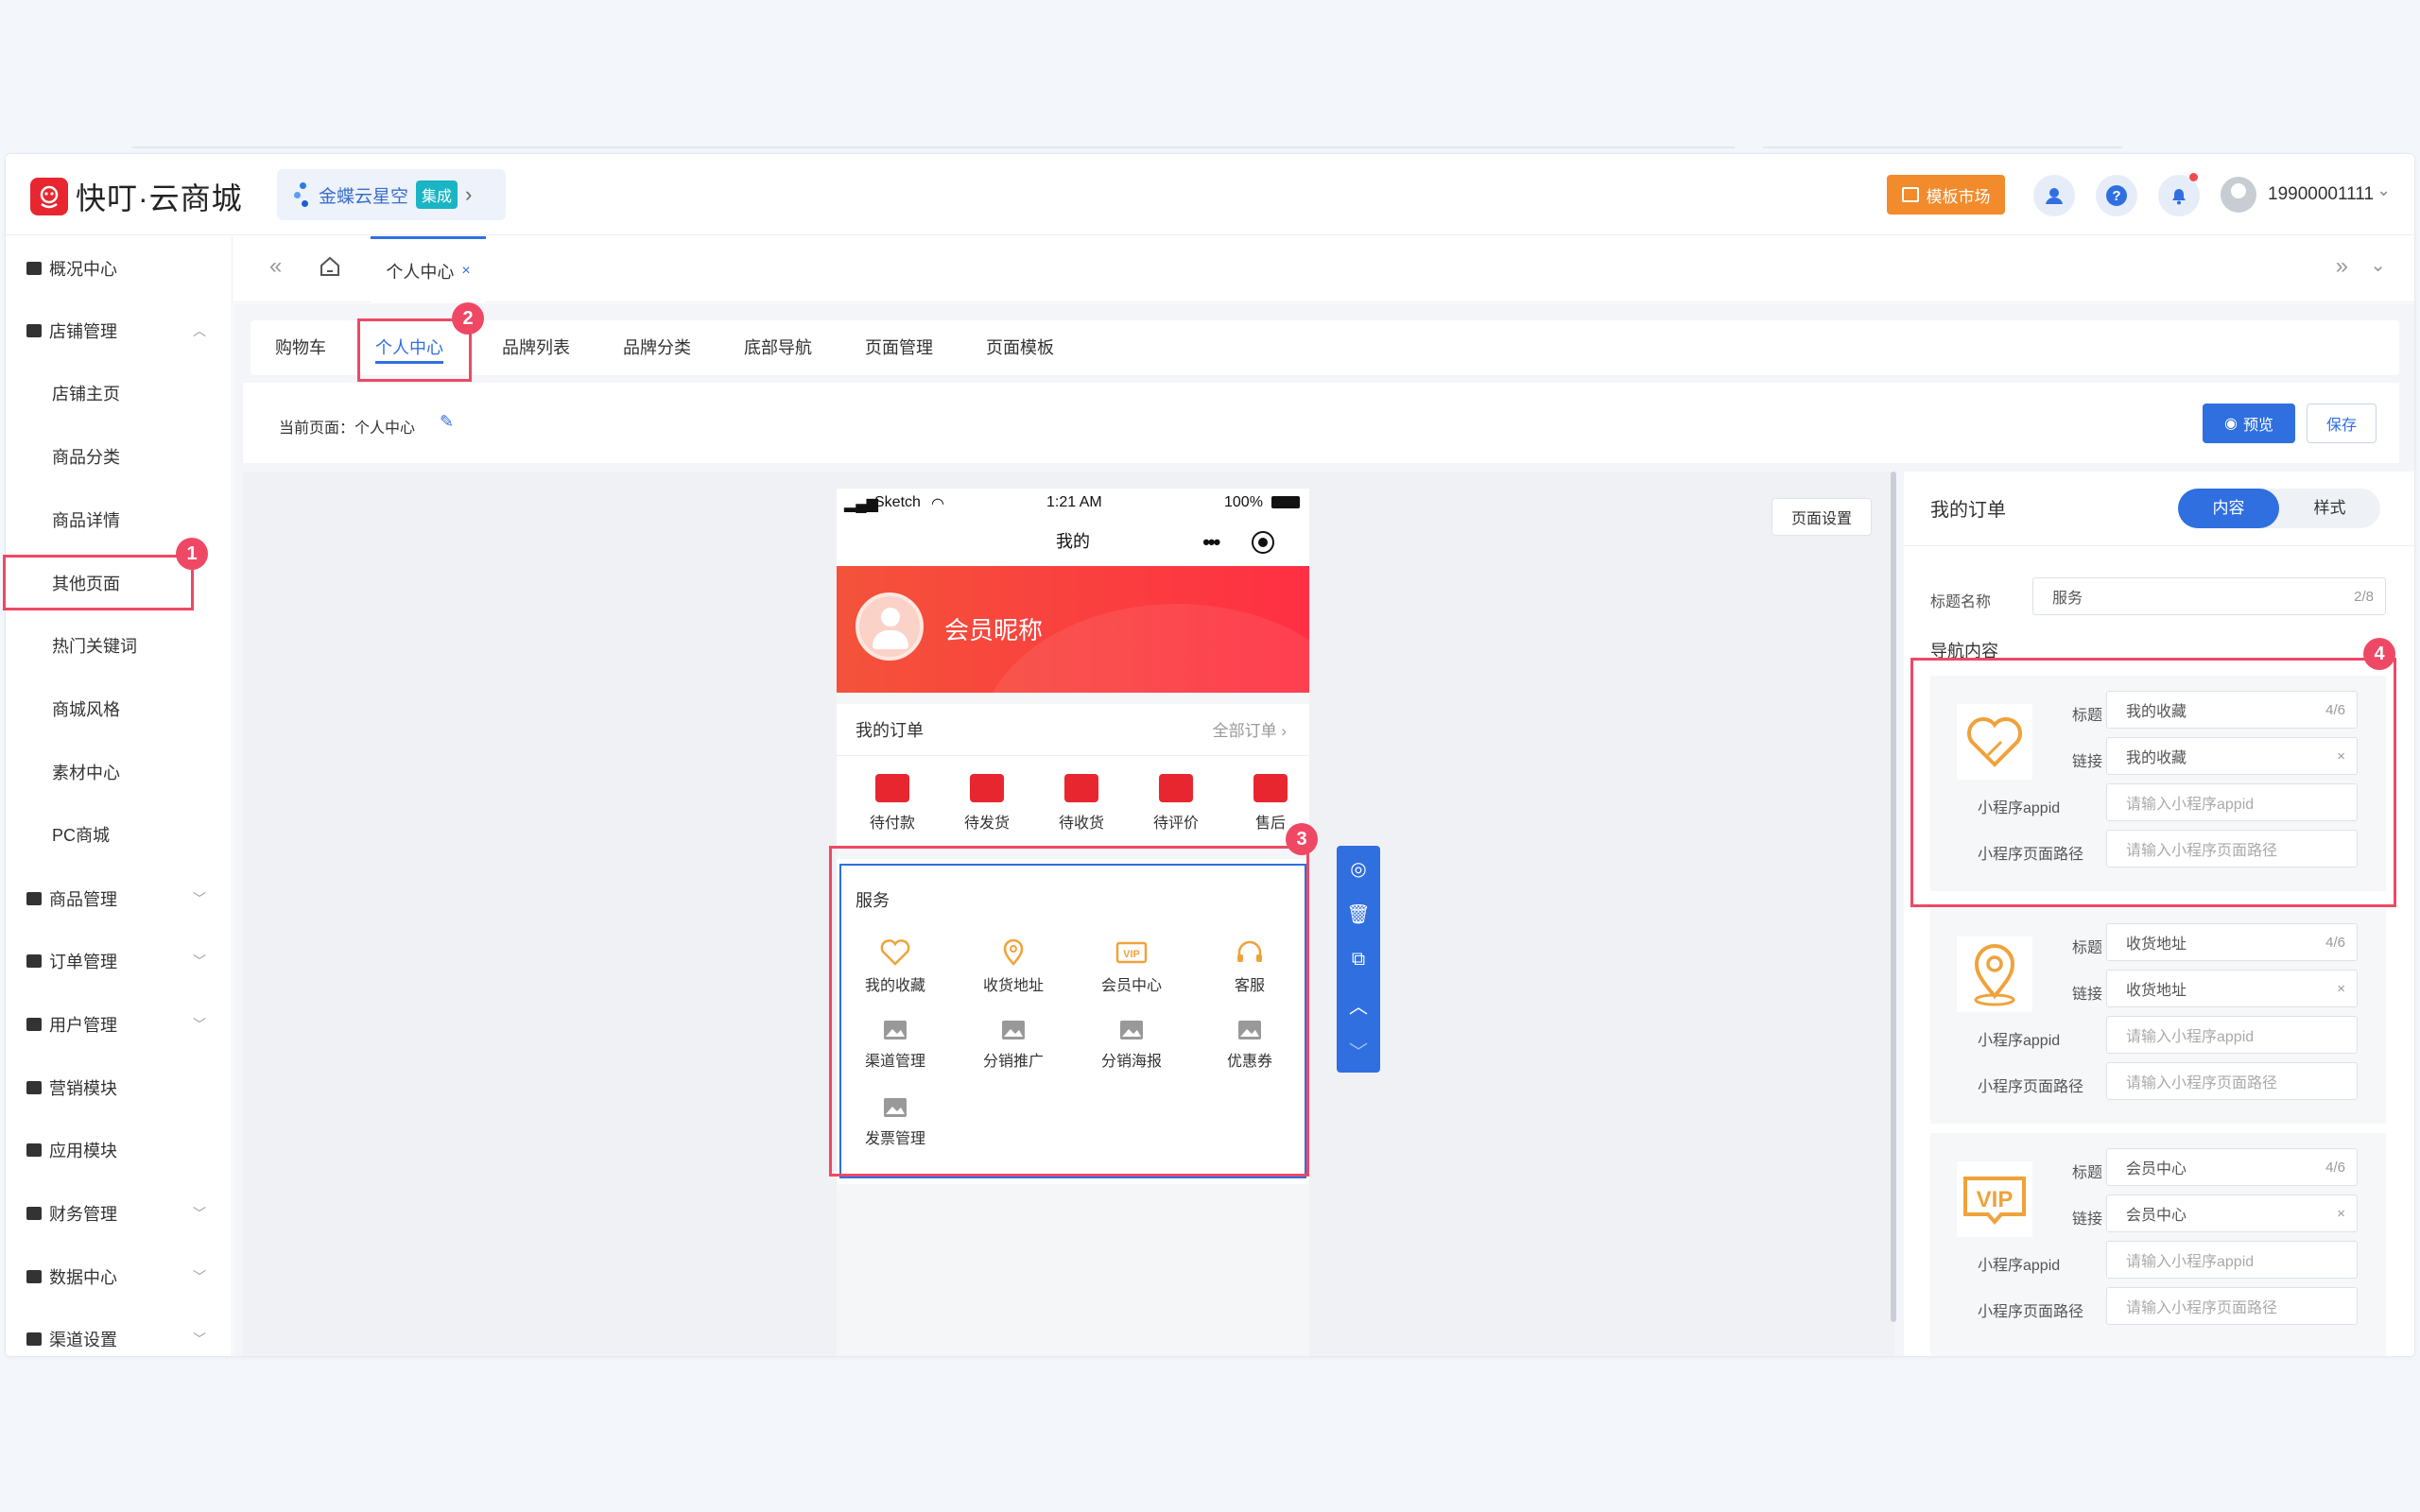 The height and width of the screenshot is (1512, 2420). What do you see at coordinates (391, 194) in the screenshot?
I see `kingdee-integration-chip: 金蝶云星空 集成 ›` at bounding box center [391, 194].